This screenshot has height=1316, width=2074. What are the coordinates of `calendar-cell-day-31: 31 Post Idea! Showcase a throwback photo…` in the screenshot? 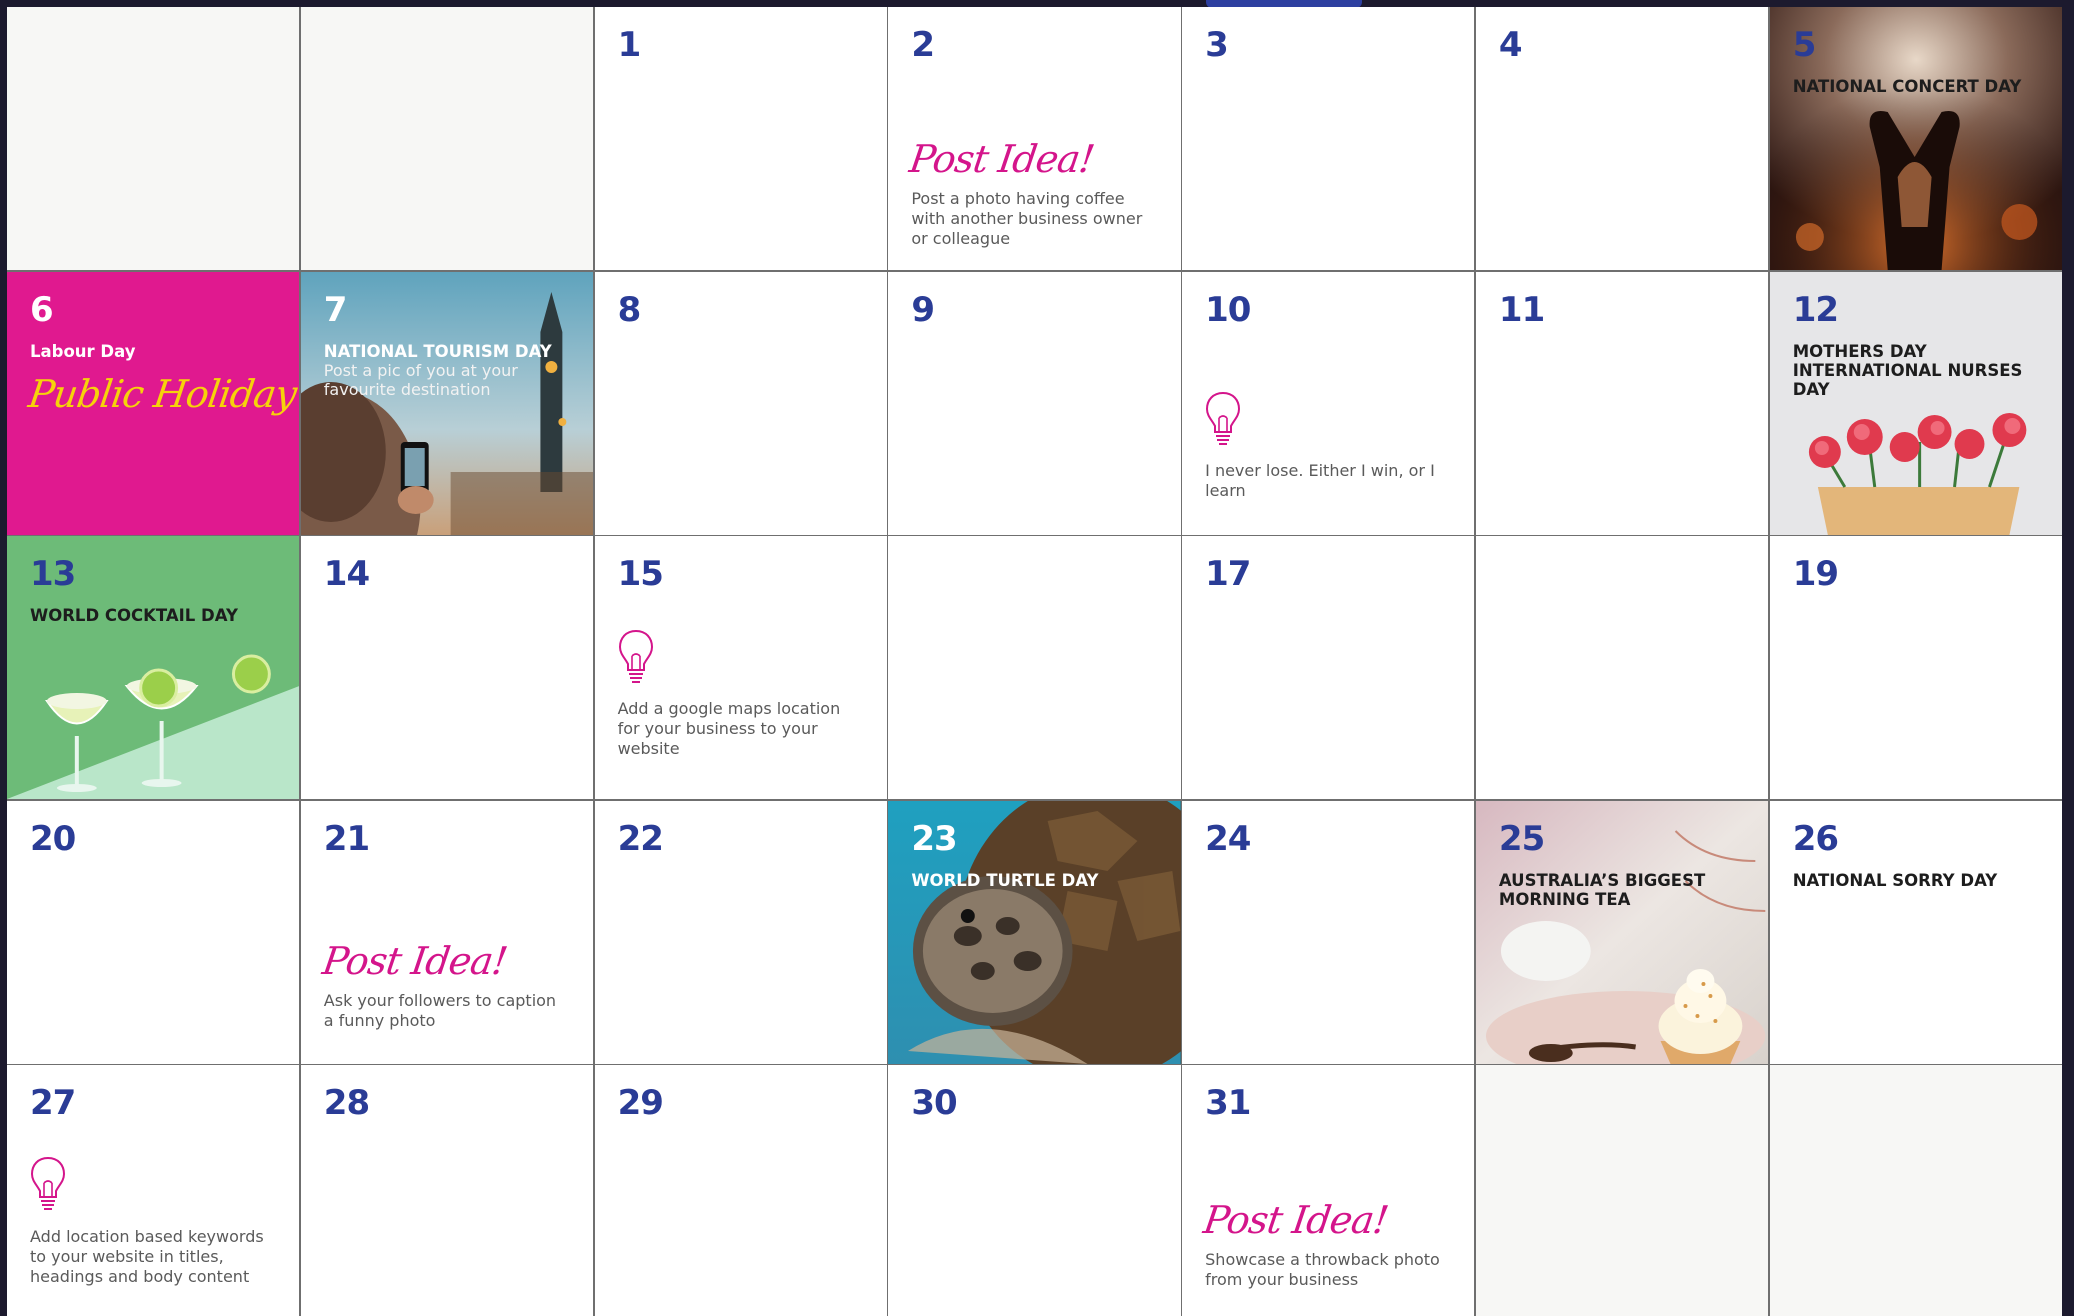 It's located at (1328, 1190).